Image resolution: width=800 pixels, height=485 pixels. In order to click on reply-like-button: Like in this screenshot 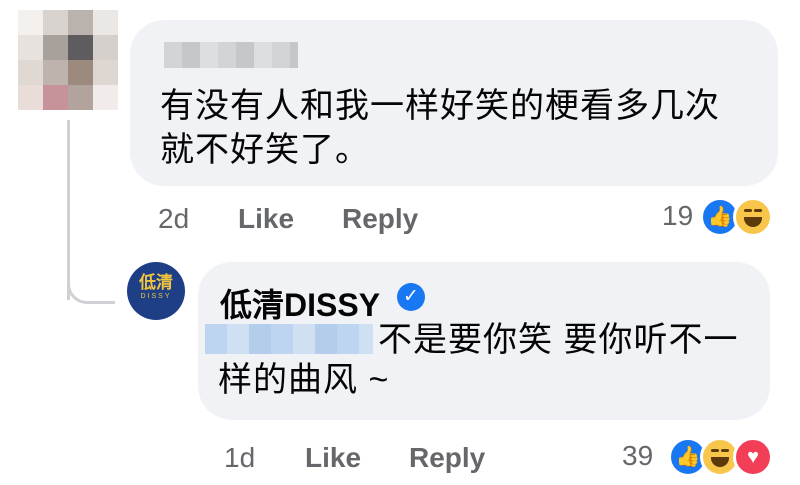, I will do `click(333, 458)`.